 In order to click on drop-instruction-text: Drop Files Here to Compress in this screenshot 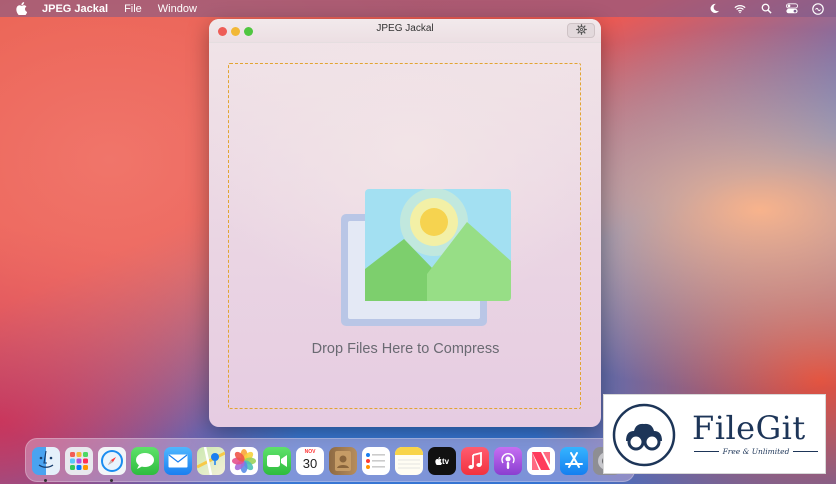, I will do `click(405, 349)`.